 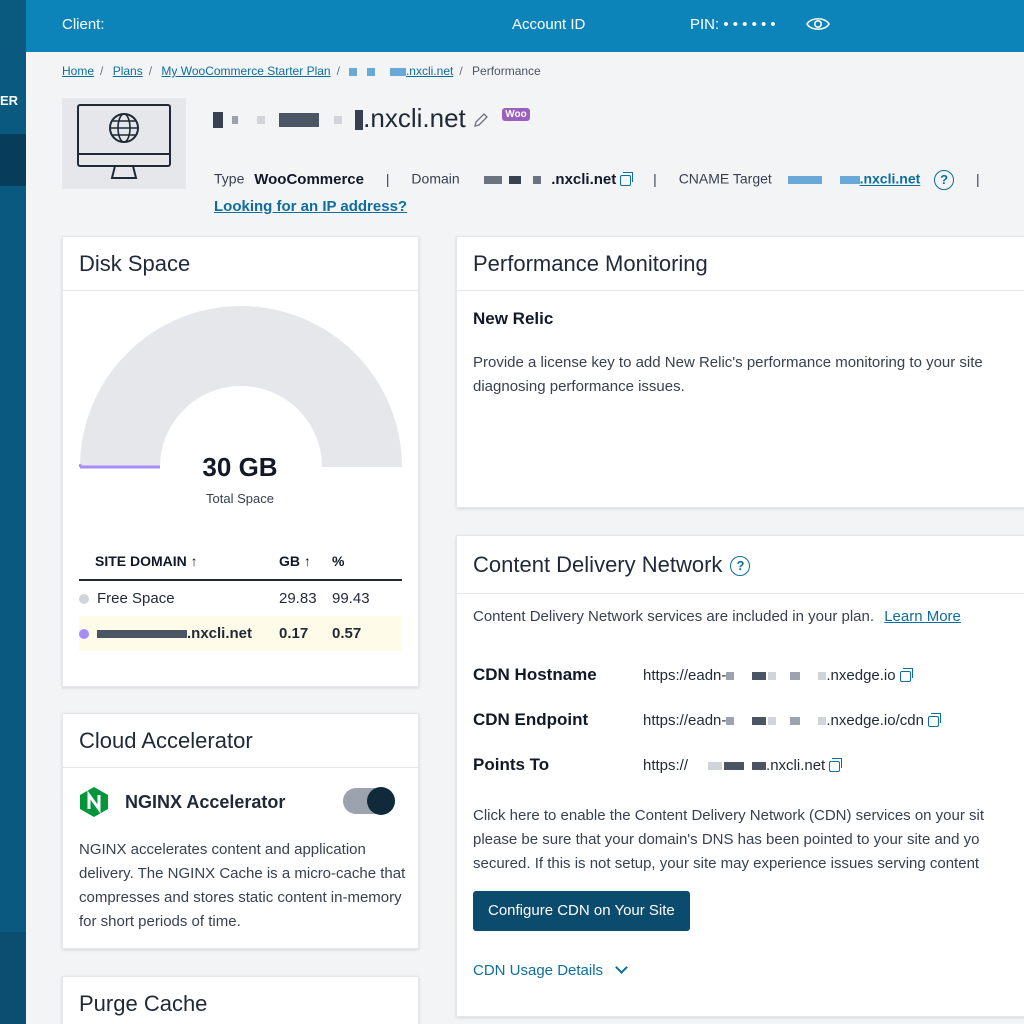 I want to click on cdn-hostname-value: .nxedge.io, so click(x=861, y=675).